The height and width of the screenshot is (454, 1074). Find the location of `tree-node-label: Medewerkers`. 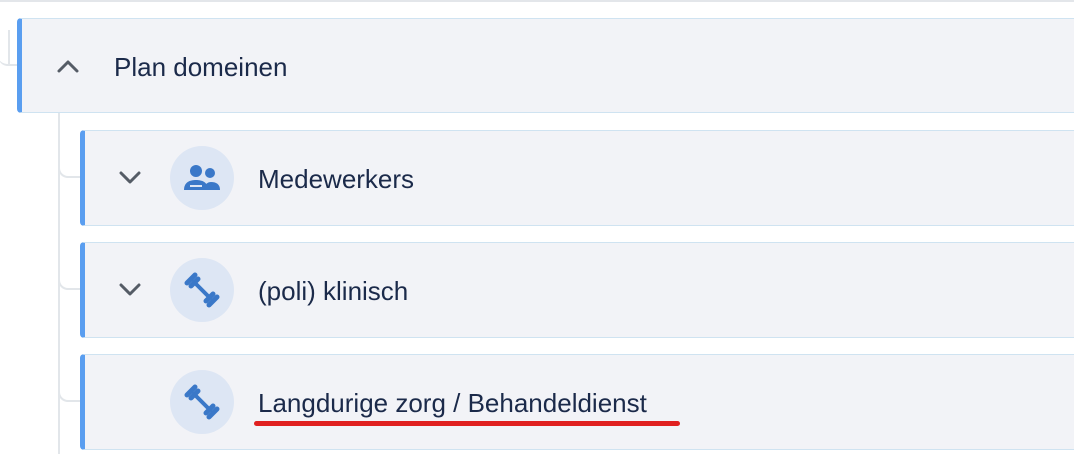

tree-node-label: Medewerkers is located at coordinates (336, 179).